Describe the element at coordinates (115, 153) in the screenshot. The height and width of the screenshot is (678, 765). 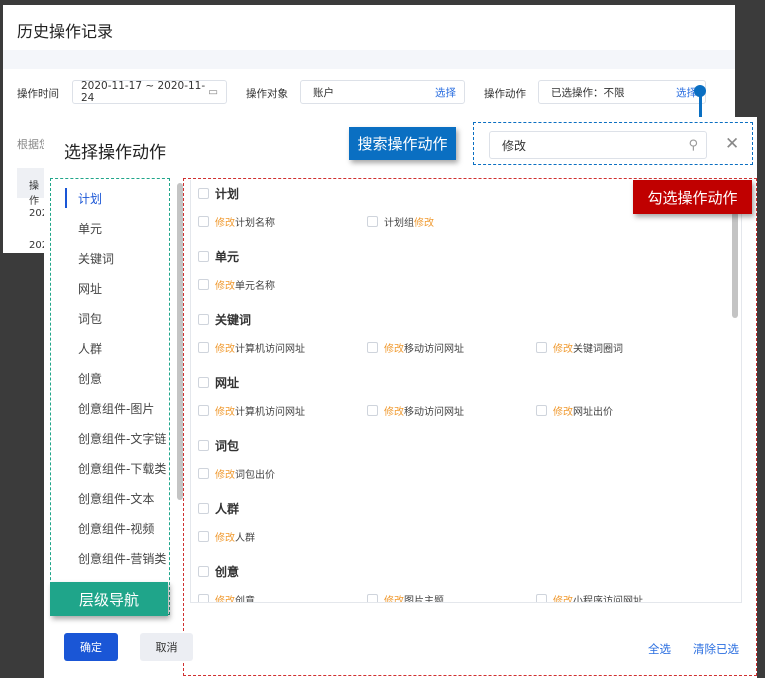
I see `modal-title: 选择操作动作` at that location.